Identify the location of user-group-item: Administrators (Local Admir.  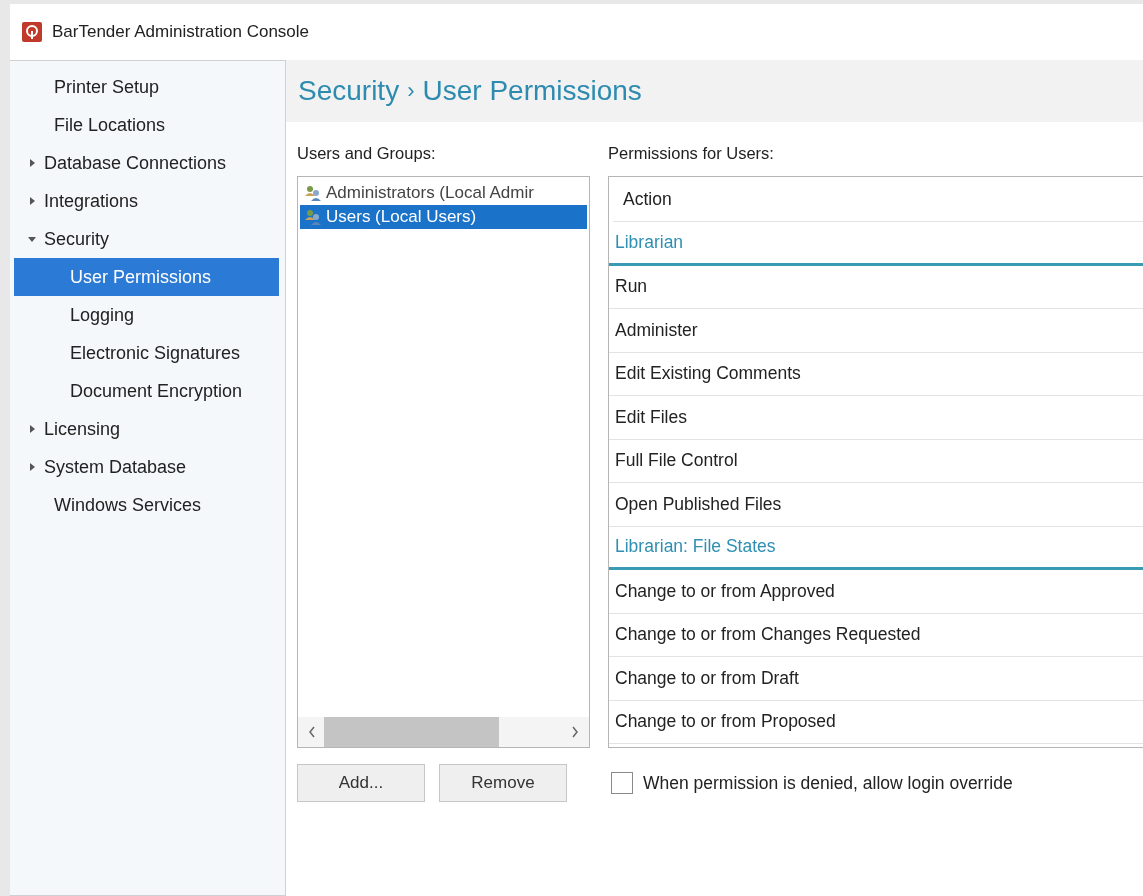
(443, 193).